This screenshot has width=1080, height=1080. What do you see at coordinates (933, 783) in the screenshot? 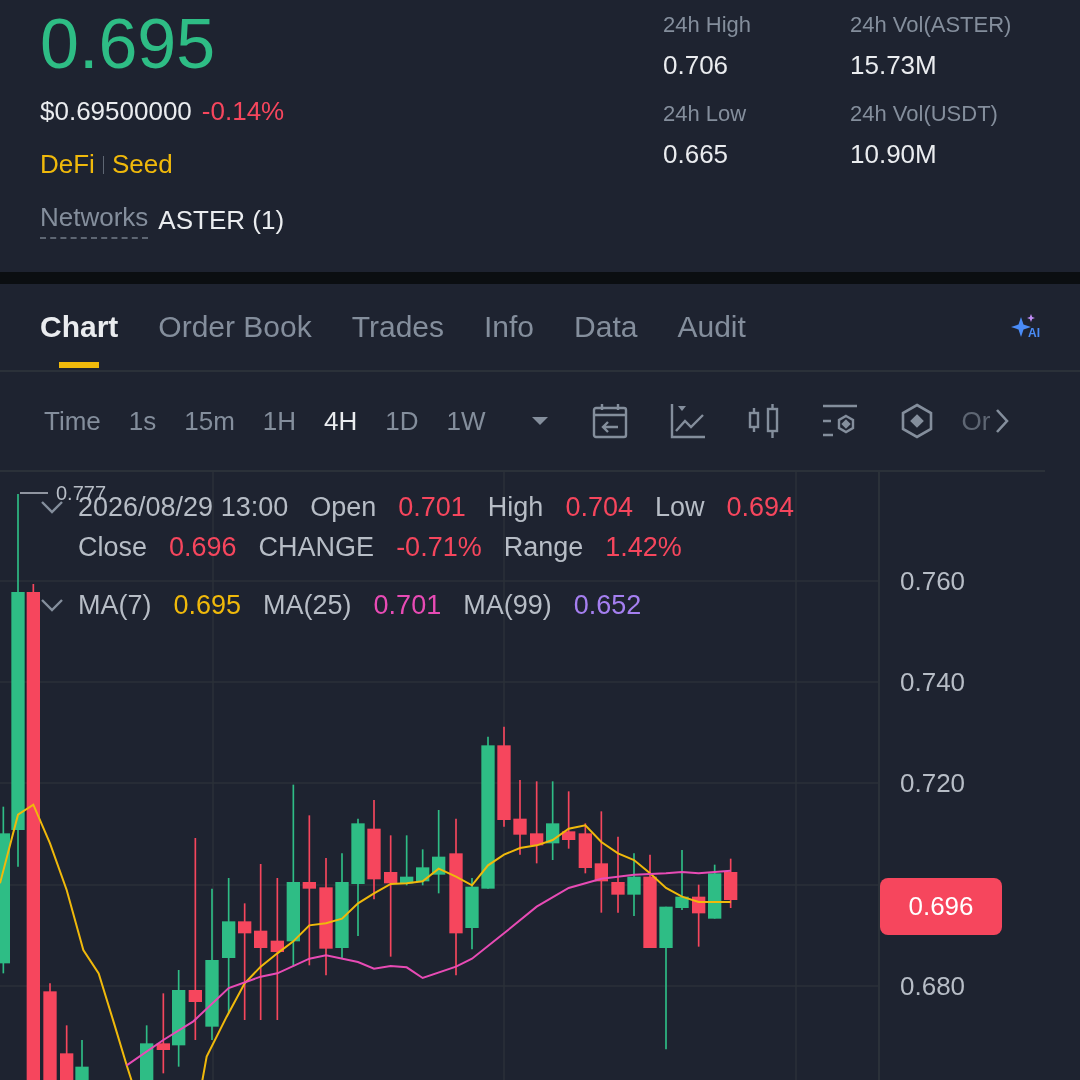
I see `axis-label: 0.720` at bounding box center [933, 783].